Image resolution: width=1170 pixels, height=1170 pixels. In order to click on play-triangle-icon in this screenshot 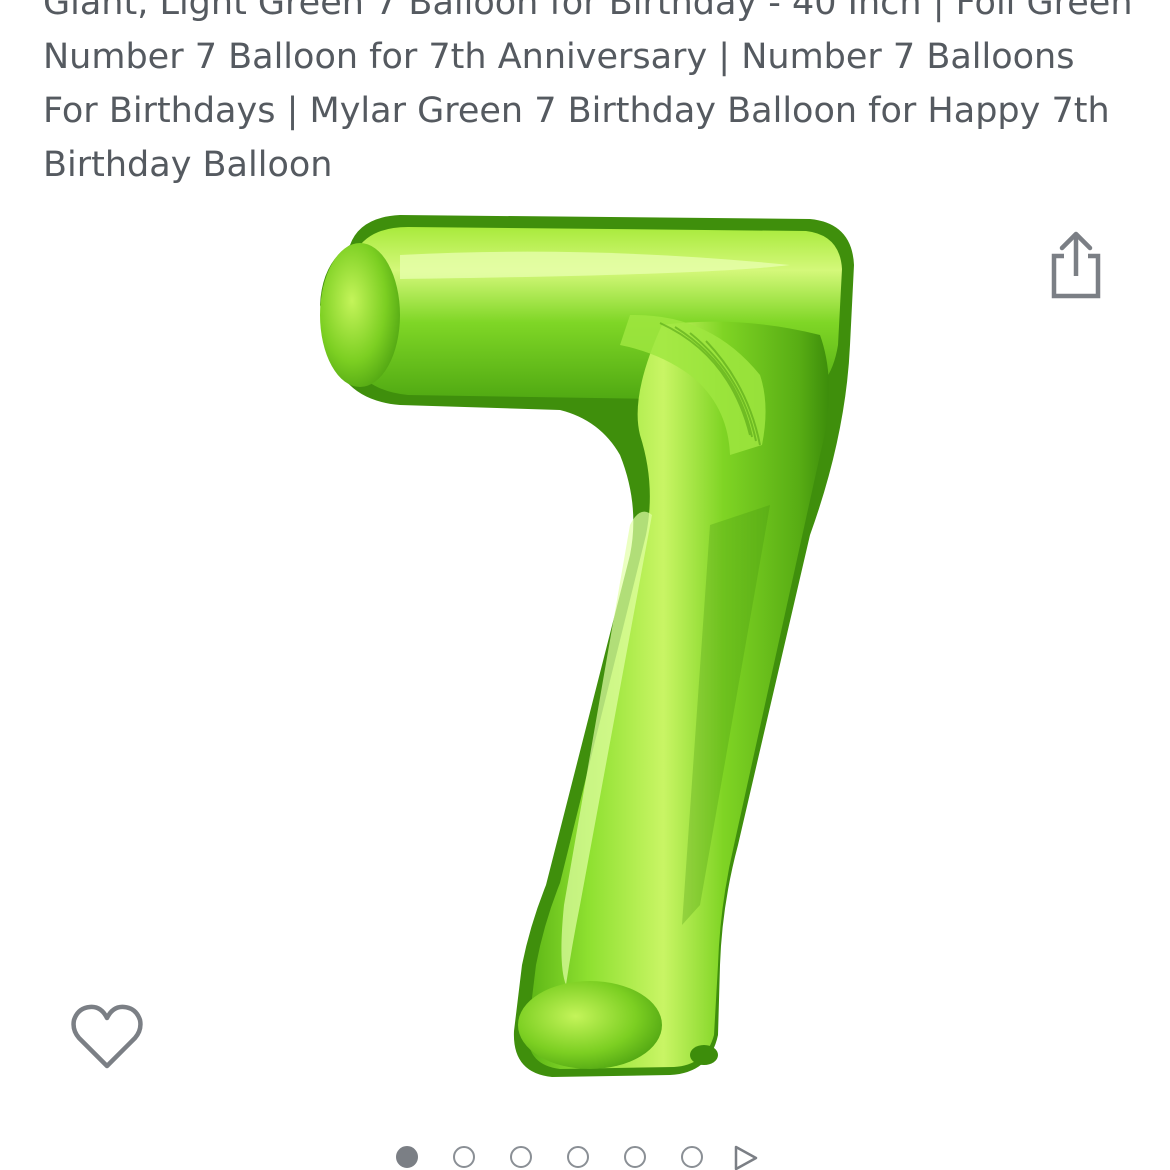, I will do `click(746, 1157)`.